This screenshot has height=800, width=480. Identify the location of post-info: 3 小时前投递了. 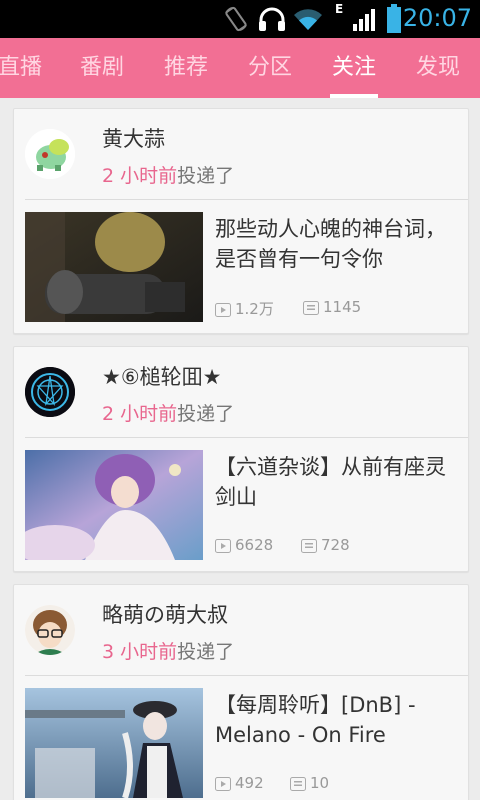
(168, 650).